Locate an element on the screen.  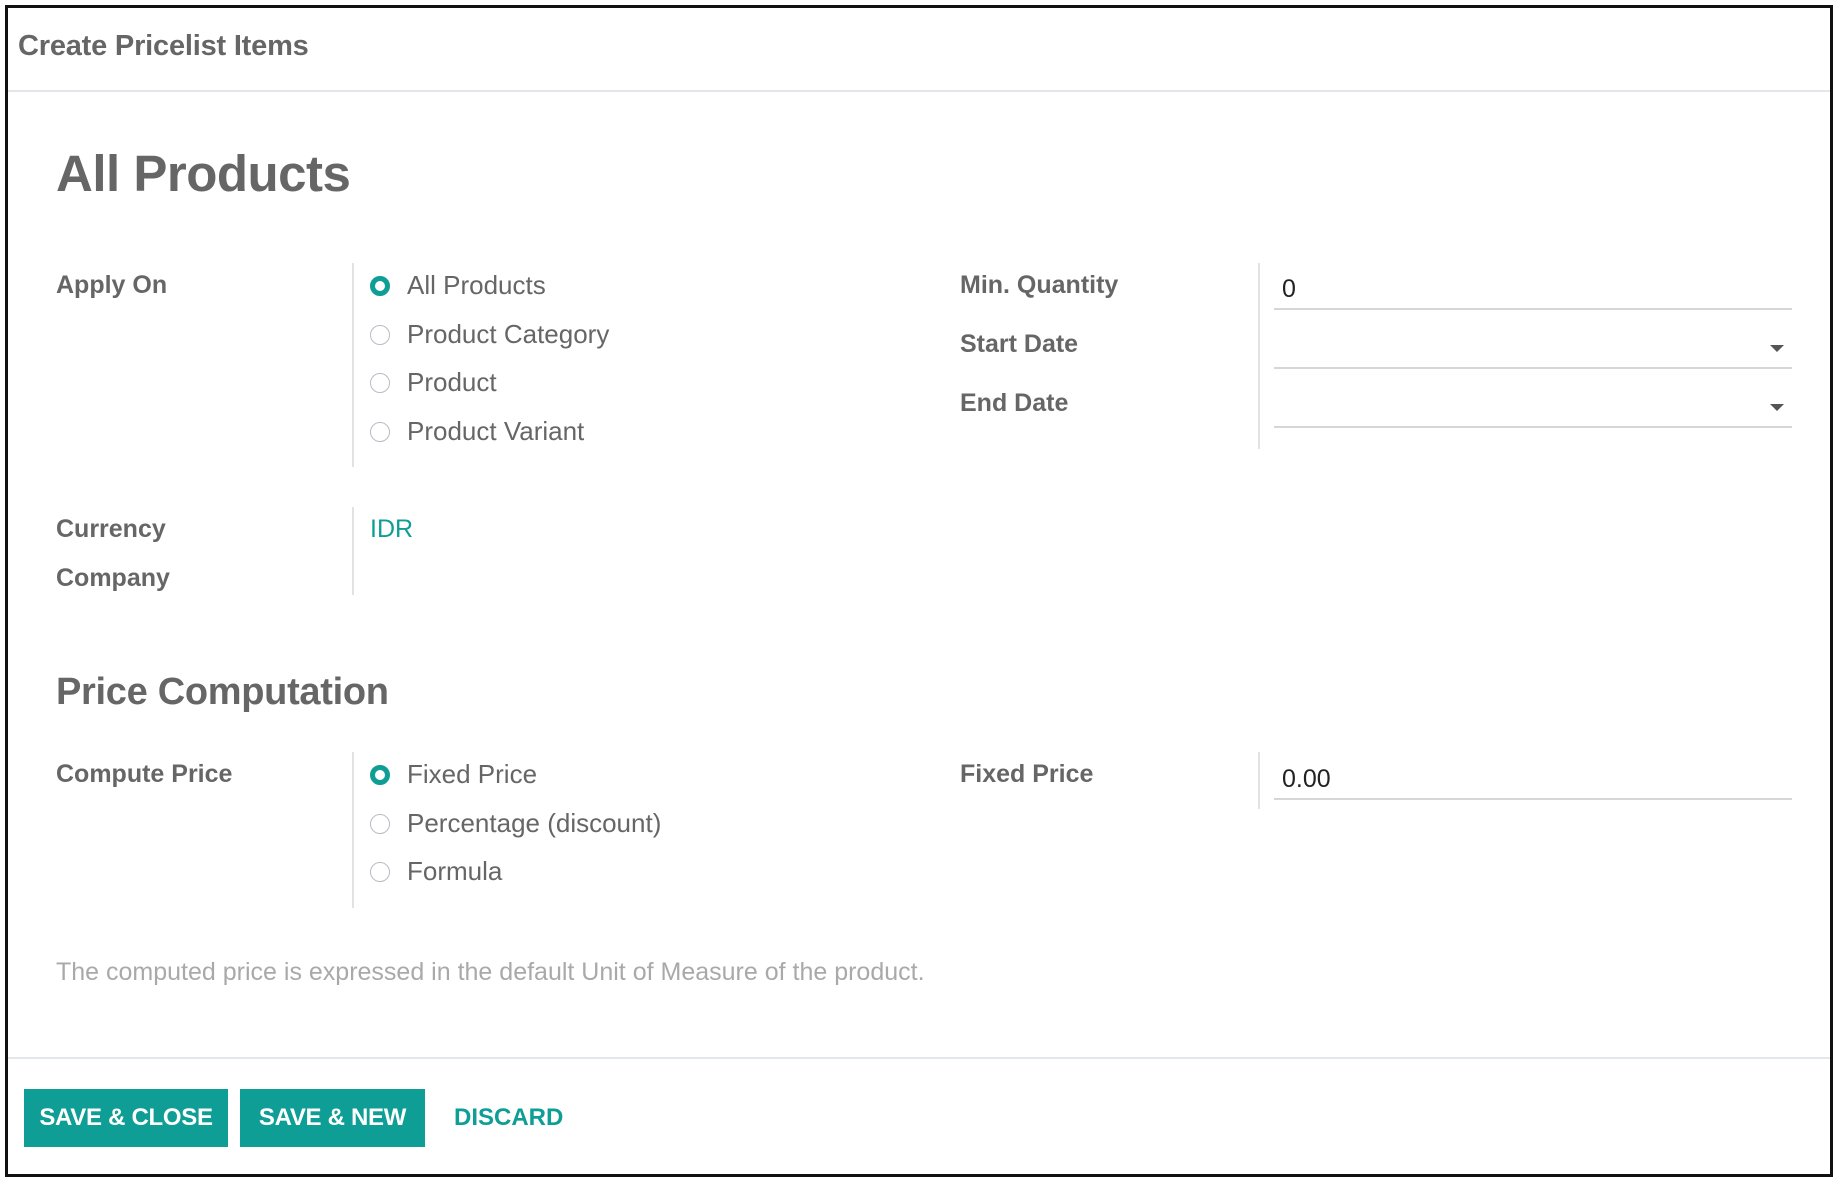
radio-label: Percentage (discount) is located at coordinates (534, 823).